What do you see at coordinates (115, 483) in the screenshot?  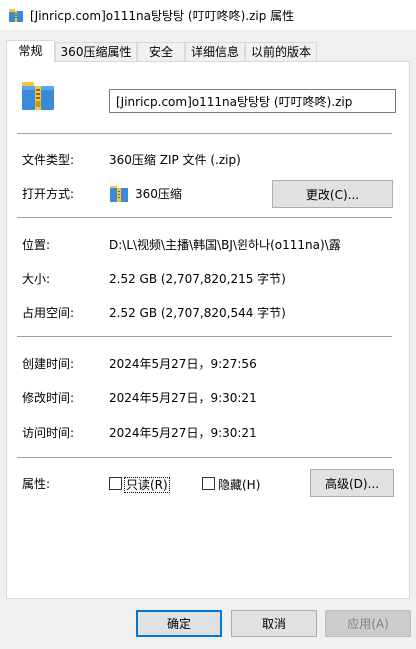 I see `readonly-checkbox` at bounding box center [115, 483].